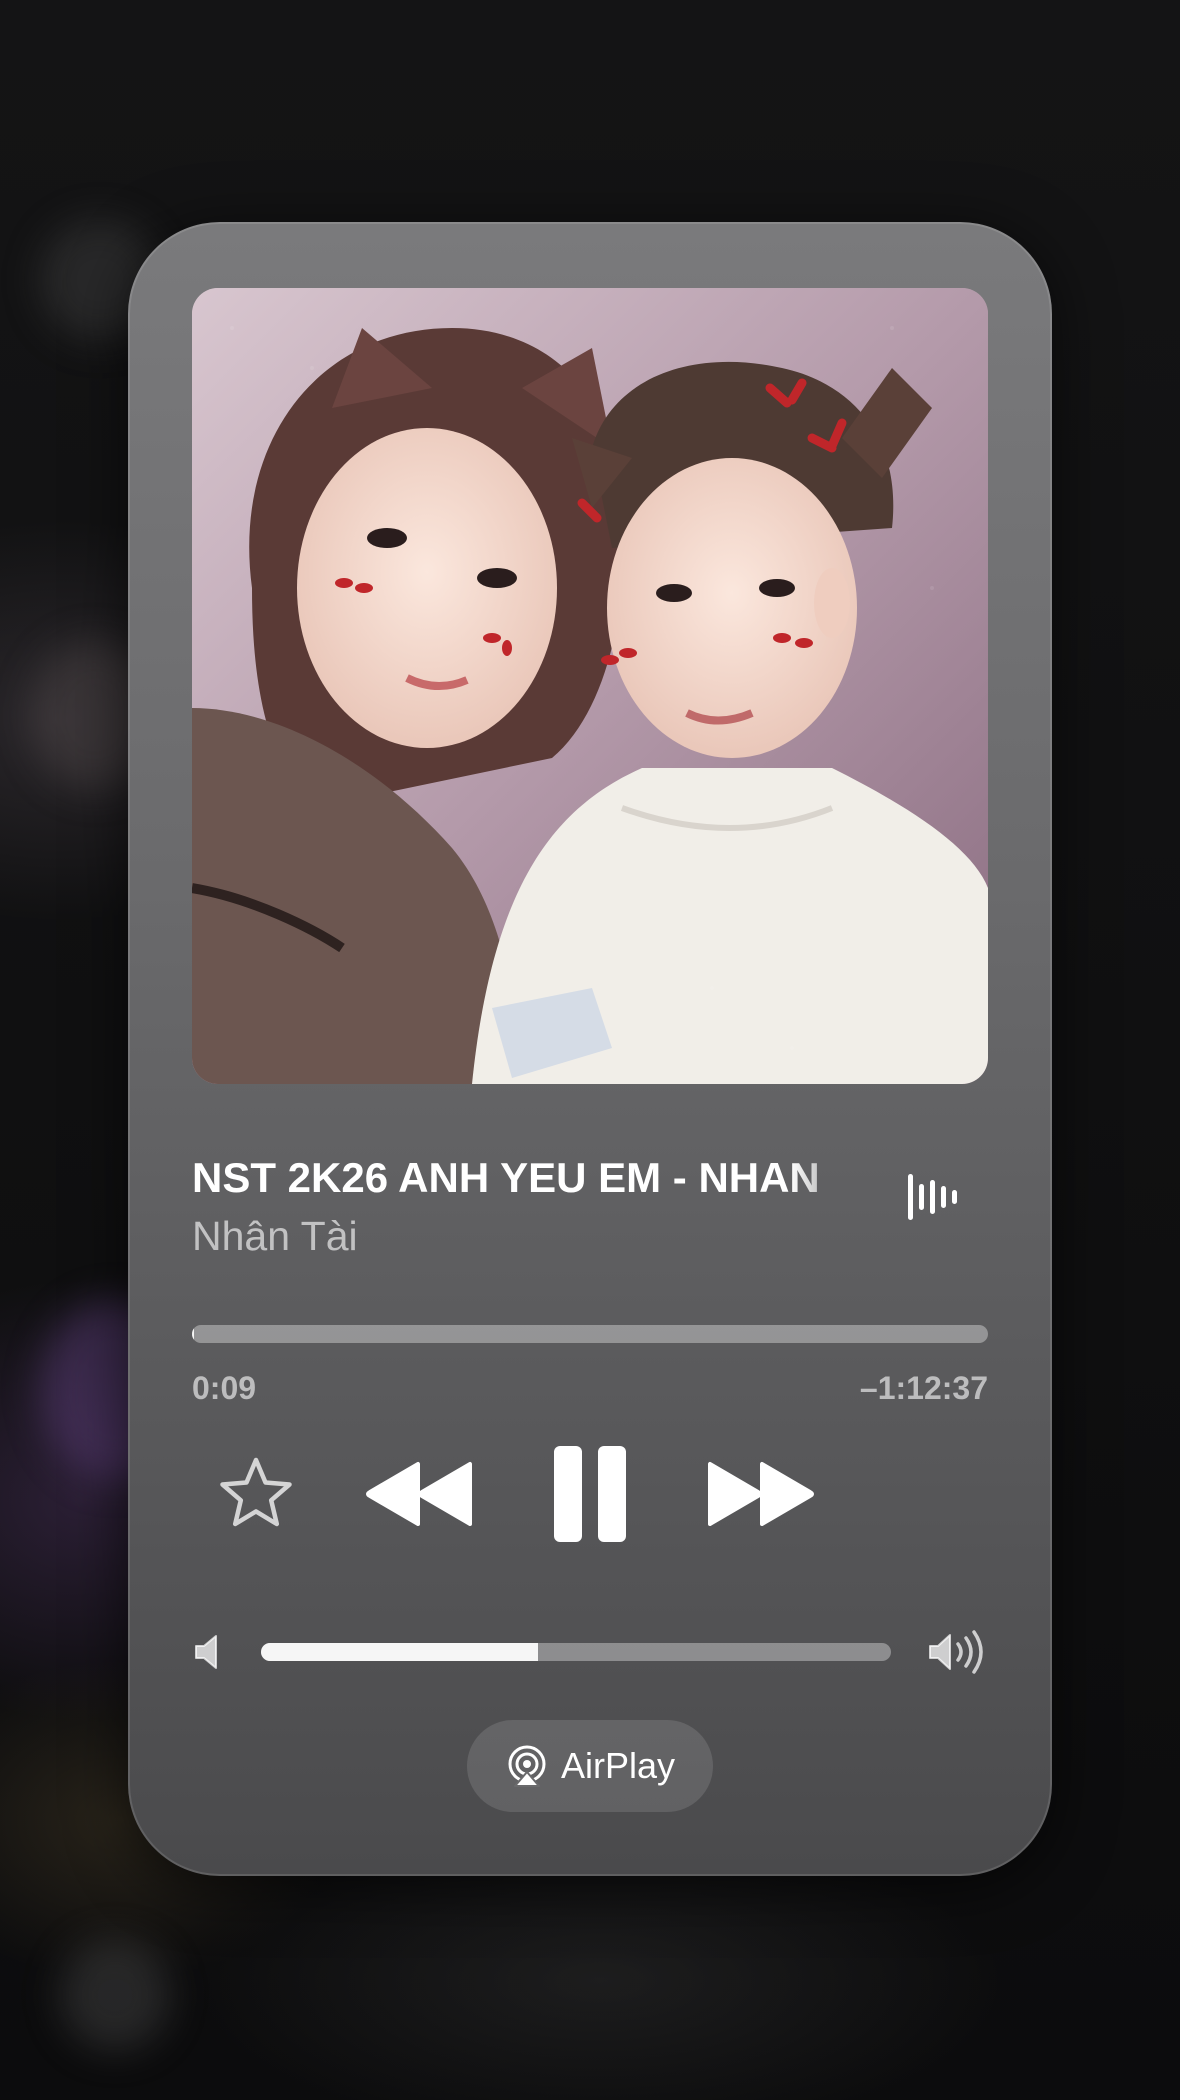 The width and height of the screenshot is (1180, 2100). I want to click on track-title: NST 2K26 ANH YEU EM - NHAN, so click(506, 1177).